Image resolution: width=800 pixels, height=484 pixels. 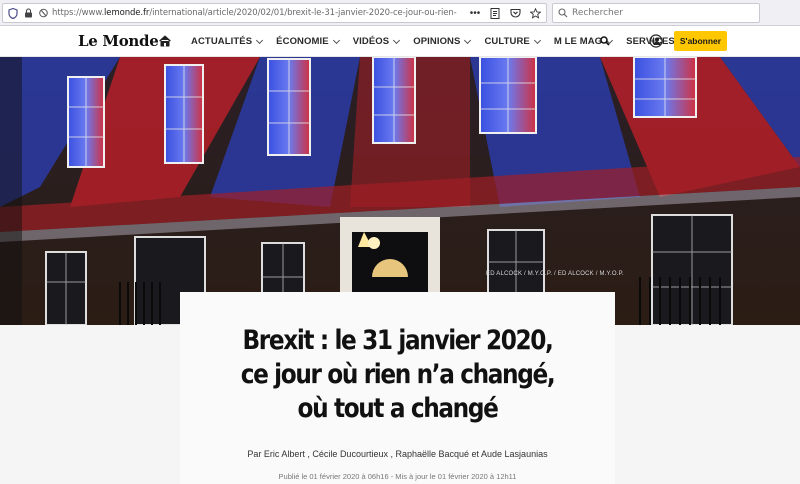 I want to click on headline-line: ce jour où rien n’a changé,, so click(x=398, y=374).